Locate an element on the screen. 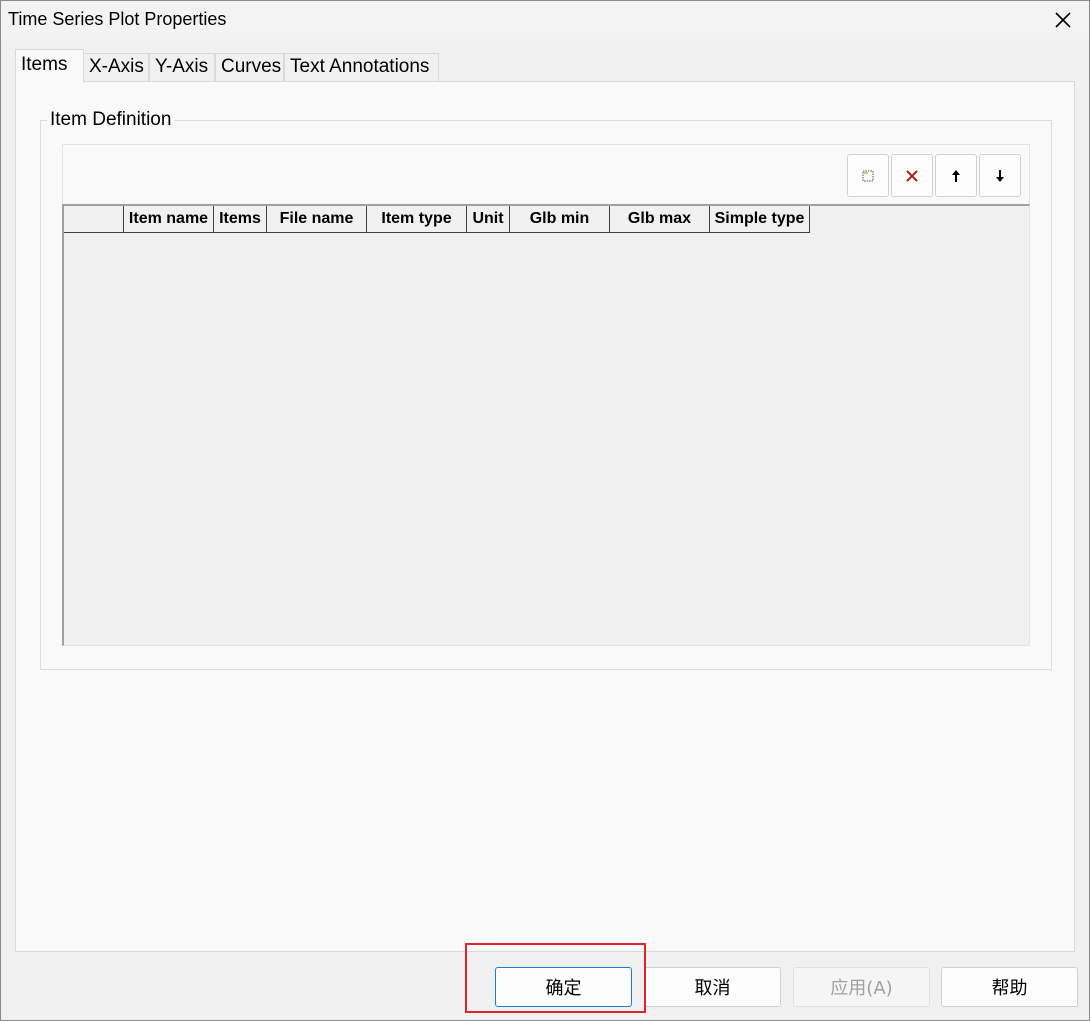  column-items: Items is located at coordinates (240, 219).